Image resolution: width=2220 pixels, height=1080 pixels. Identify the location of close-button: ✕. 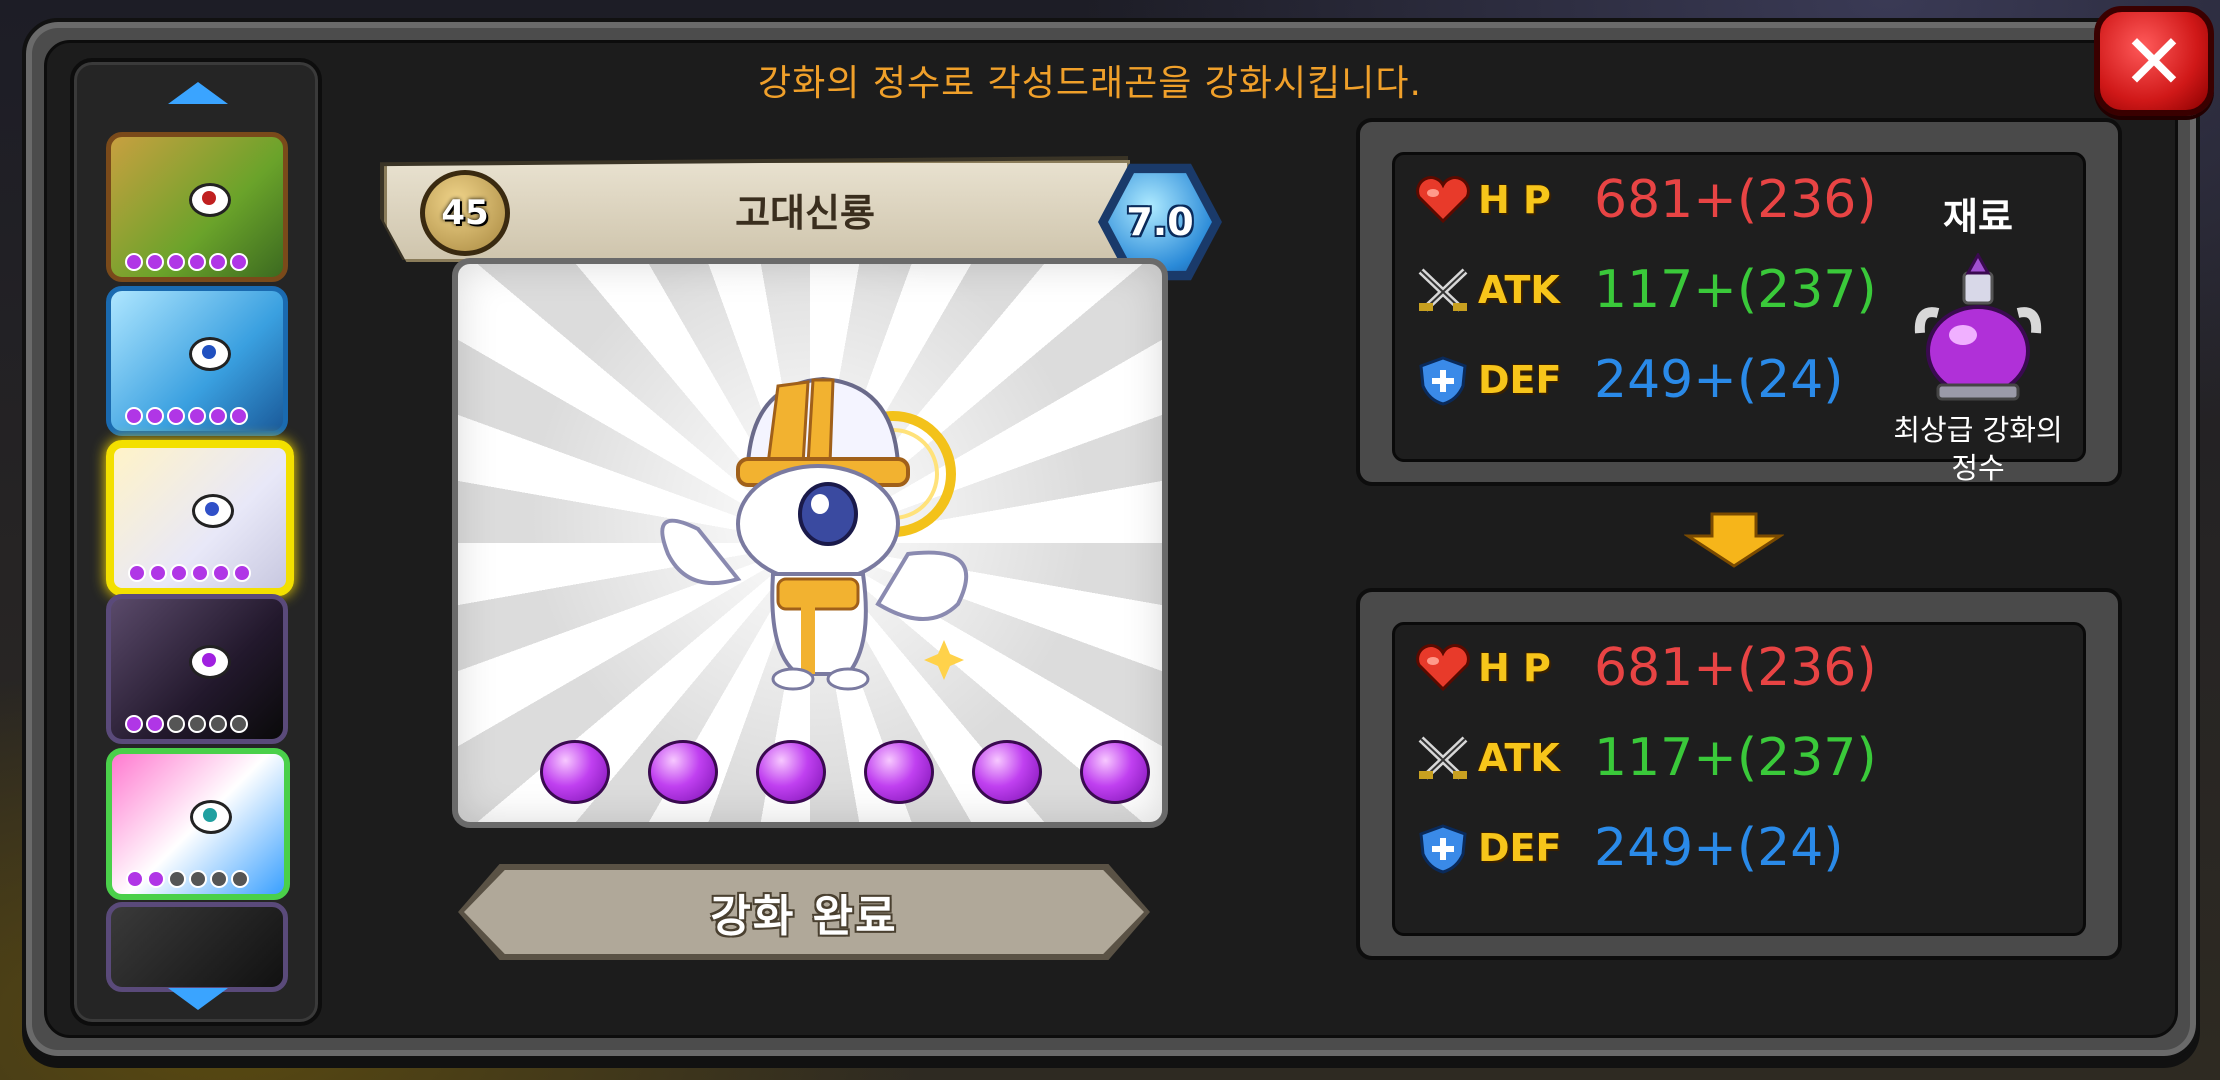
(2154, 61).